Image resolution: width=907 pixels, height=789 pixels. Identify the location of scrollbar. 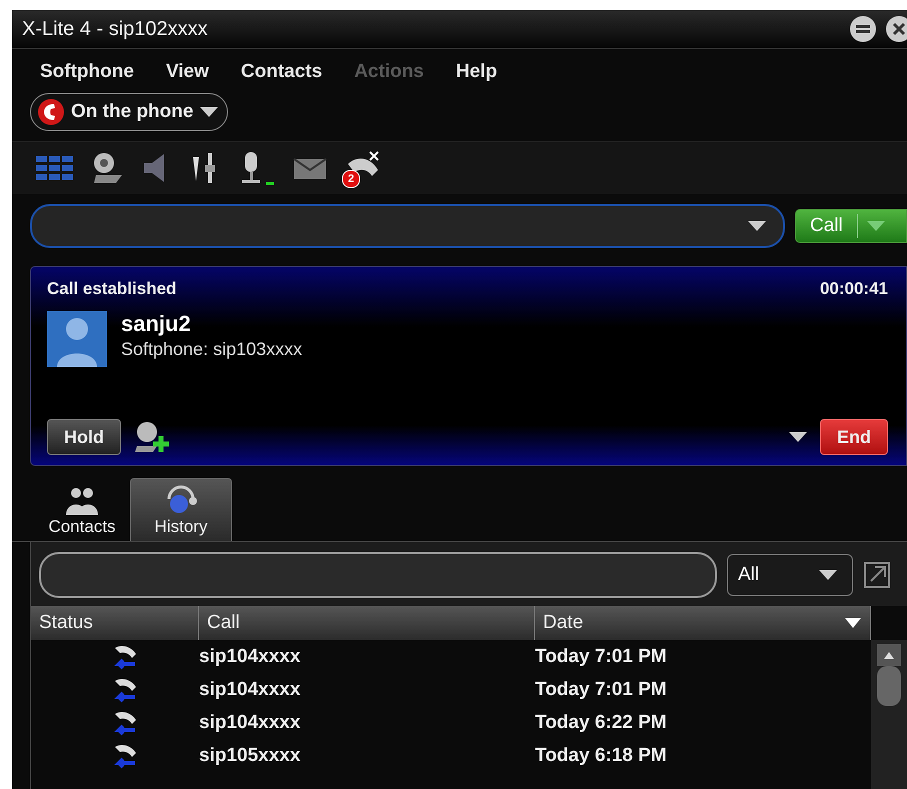
(889, 714).